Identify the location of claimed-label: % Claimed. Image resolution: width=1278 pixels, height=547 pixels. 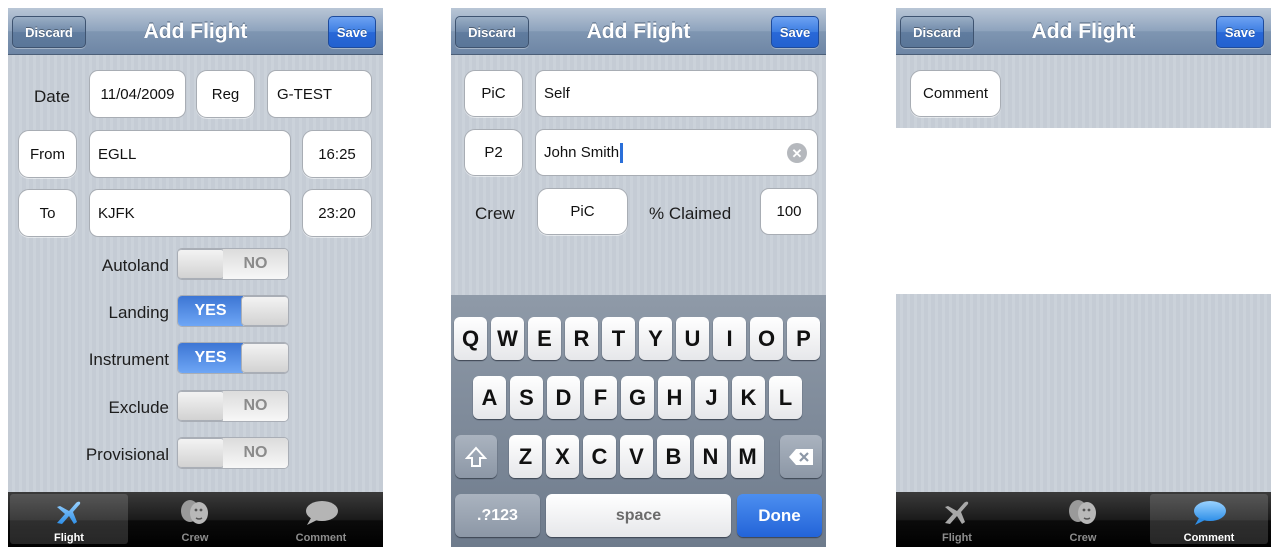
(690, 213).